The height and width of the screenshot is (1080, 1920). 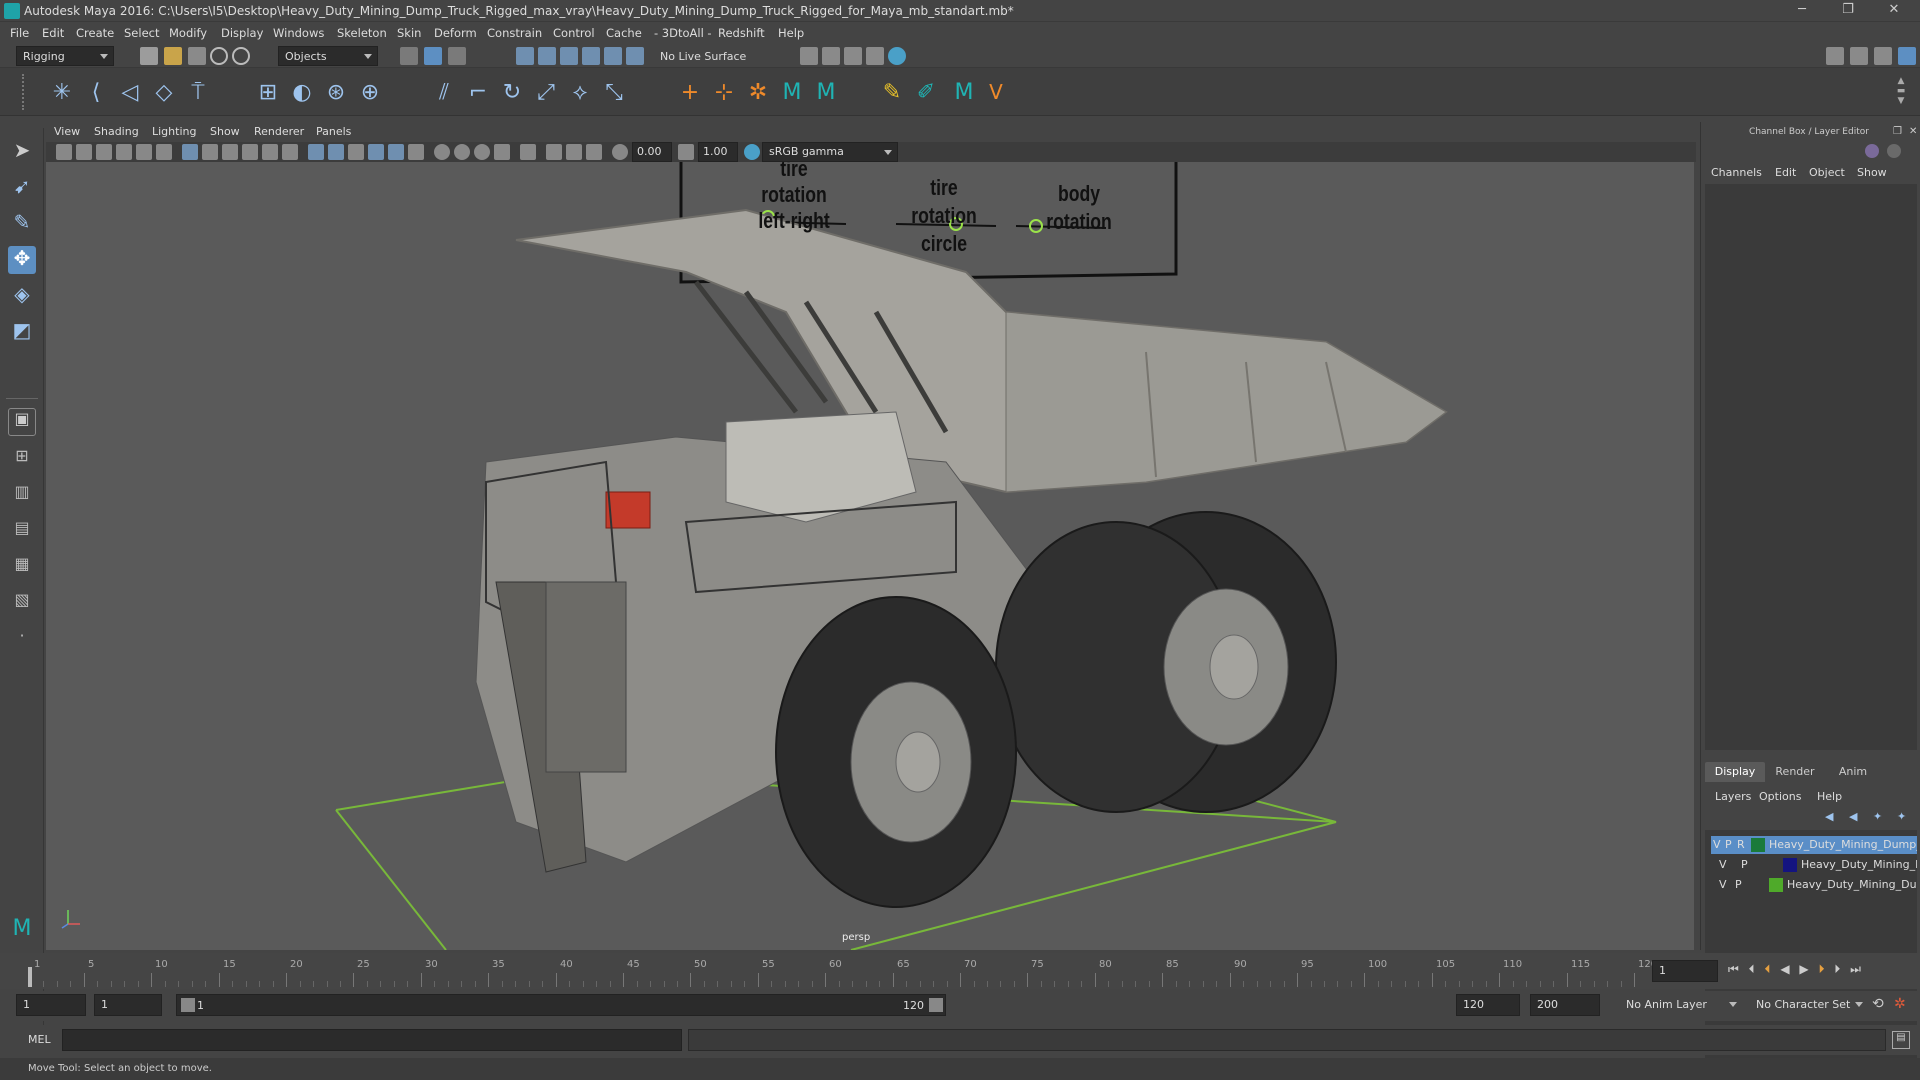 I want to click on open-scene-icon, so click(x=173, y=56).